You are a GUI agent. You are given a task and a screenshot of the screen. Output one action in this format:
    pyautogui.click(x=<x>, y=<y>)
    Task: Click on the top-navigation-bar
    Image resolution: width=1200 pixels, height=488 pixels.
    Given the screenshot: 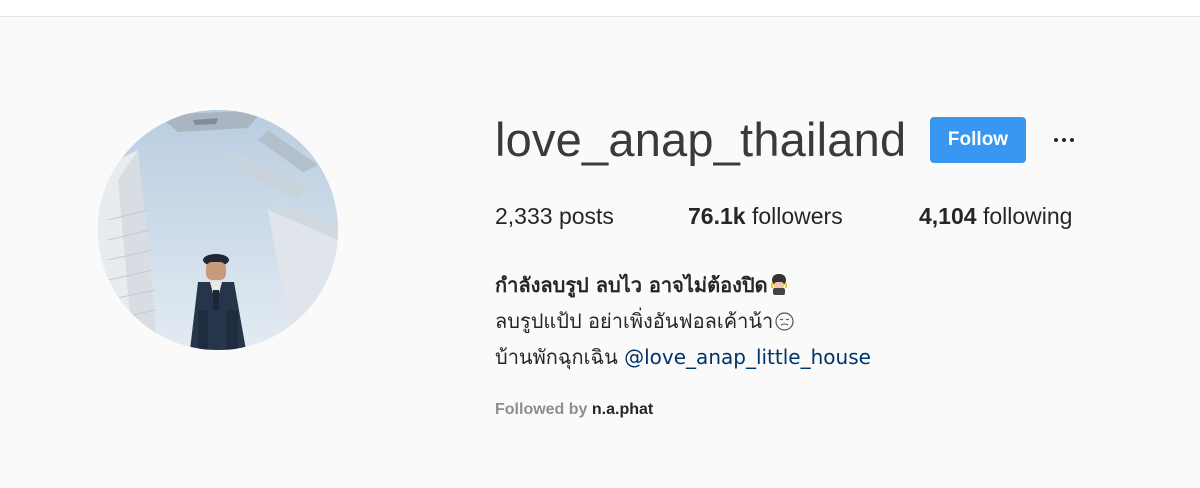 What is the action you would take?
    pyautogui.click(x=600, y=8)
    